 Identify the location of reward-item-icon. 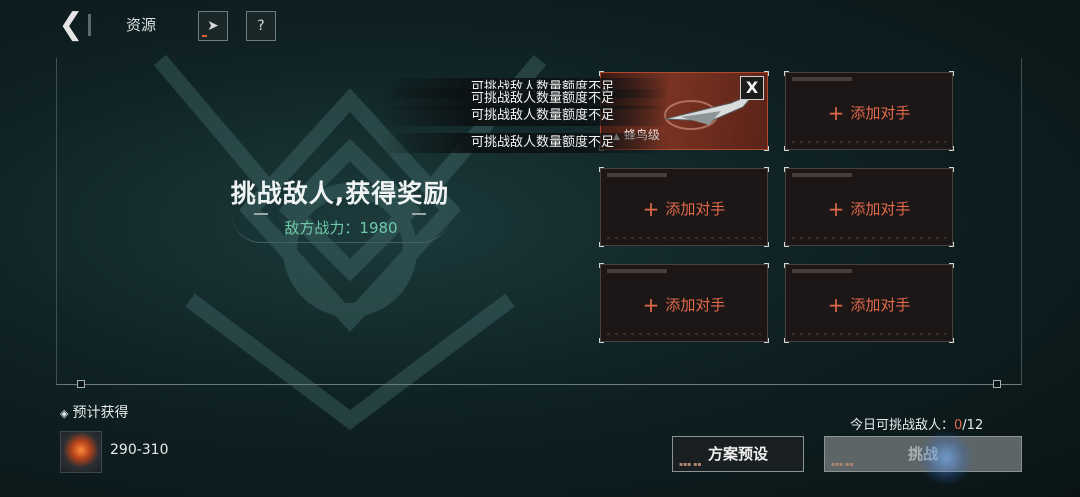
(81, 452).